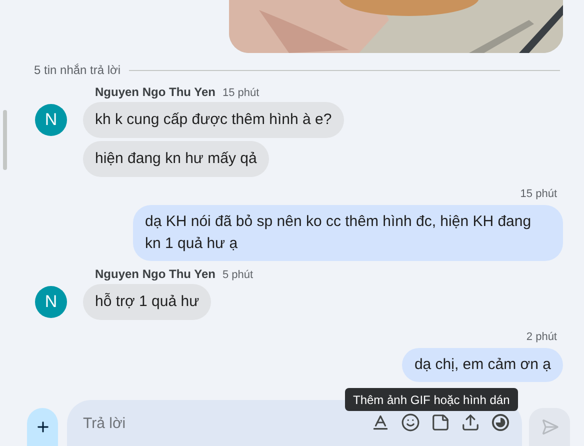 This screenshot has width=584, height=446. I want to click on message-bubble: dạ chị, em cảm ơn ạ, so click(482, 365).